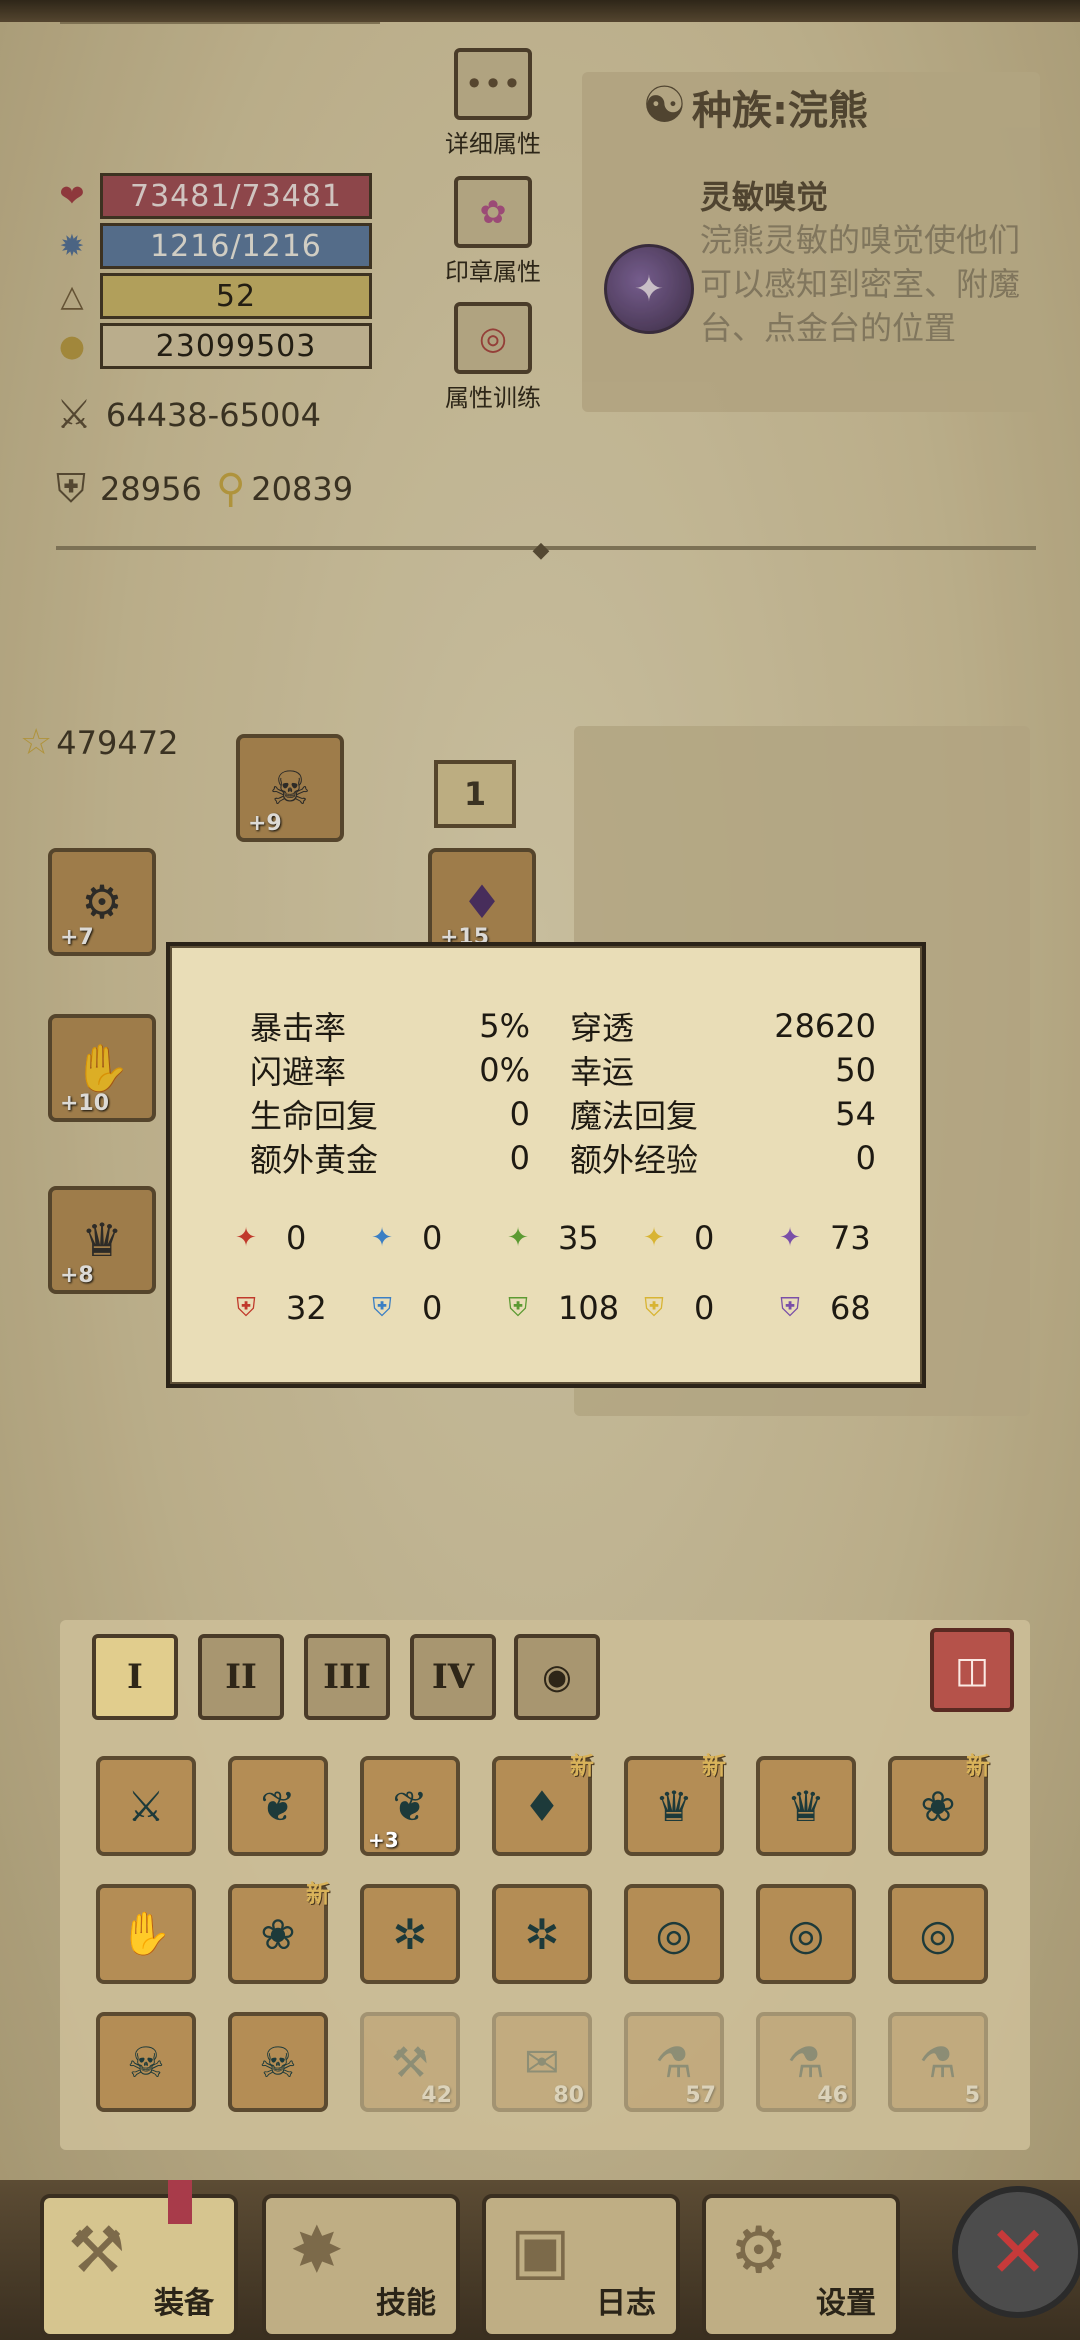  I want to click on inventory-tab-locked: ◉, so click(557, 1677).